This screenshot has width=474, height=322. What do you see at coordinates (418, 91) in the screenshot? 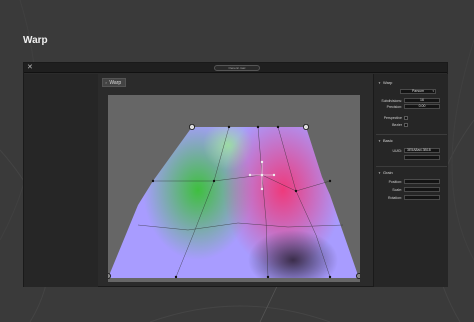
I see `warp-mode-select: Parsum ▾` at bounding box center [418, 91].